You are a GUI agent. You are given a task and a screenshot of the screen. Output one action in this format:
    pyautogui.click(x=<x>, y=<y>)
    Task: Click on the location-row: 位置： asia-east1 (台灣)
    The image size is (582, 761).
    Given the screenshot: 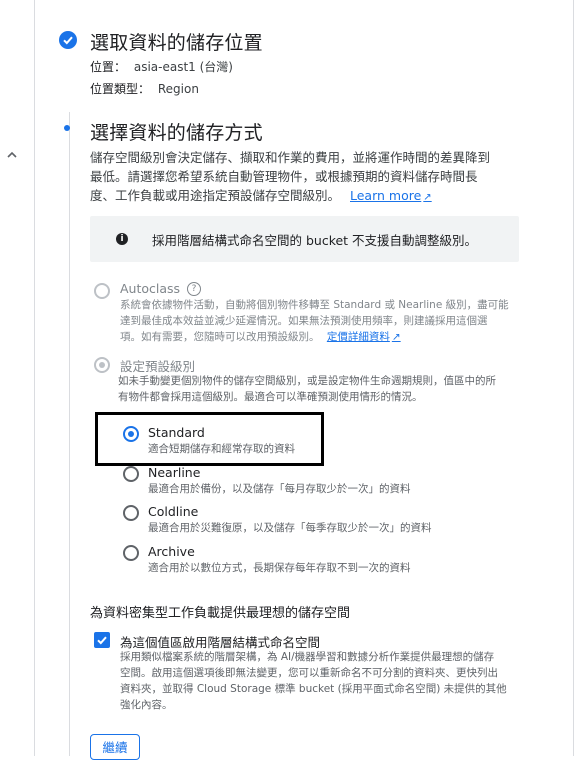 What is the action you would take?
    pyautogui.click(x=161, y=66)
    